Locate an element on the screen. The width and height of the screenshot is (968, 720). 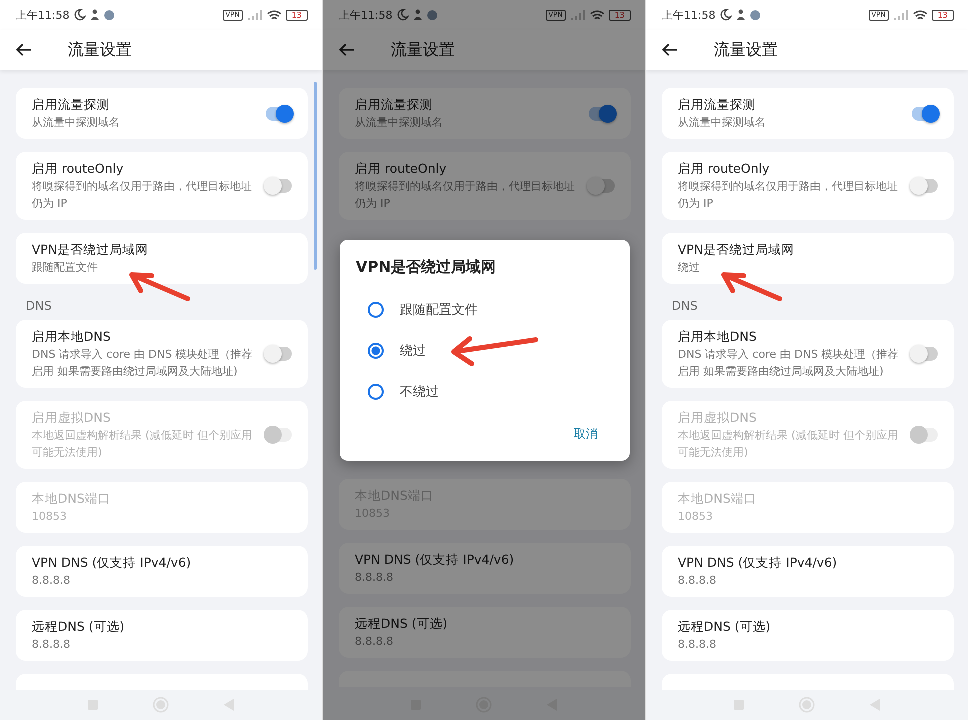
scrollbar is located at coordinates (315, 176).